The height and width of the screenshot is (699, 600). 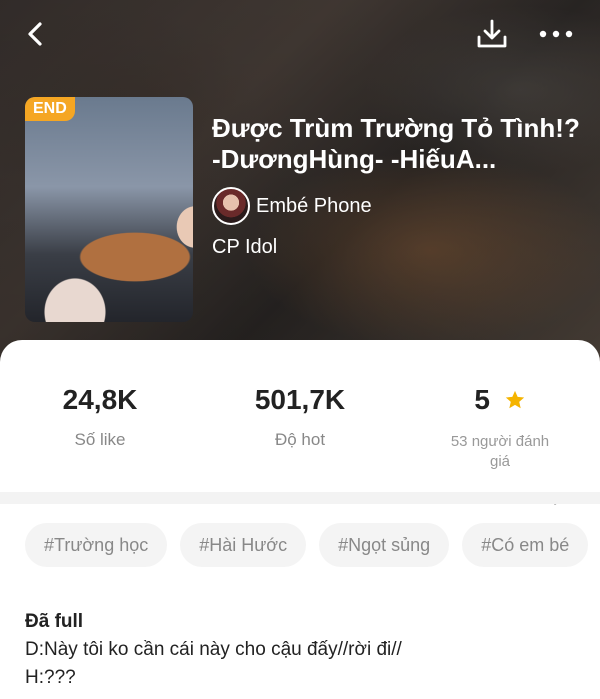 I want to click on description-title: Đã full, so click(x=54, y=621).